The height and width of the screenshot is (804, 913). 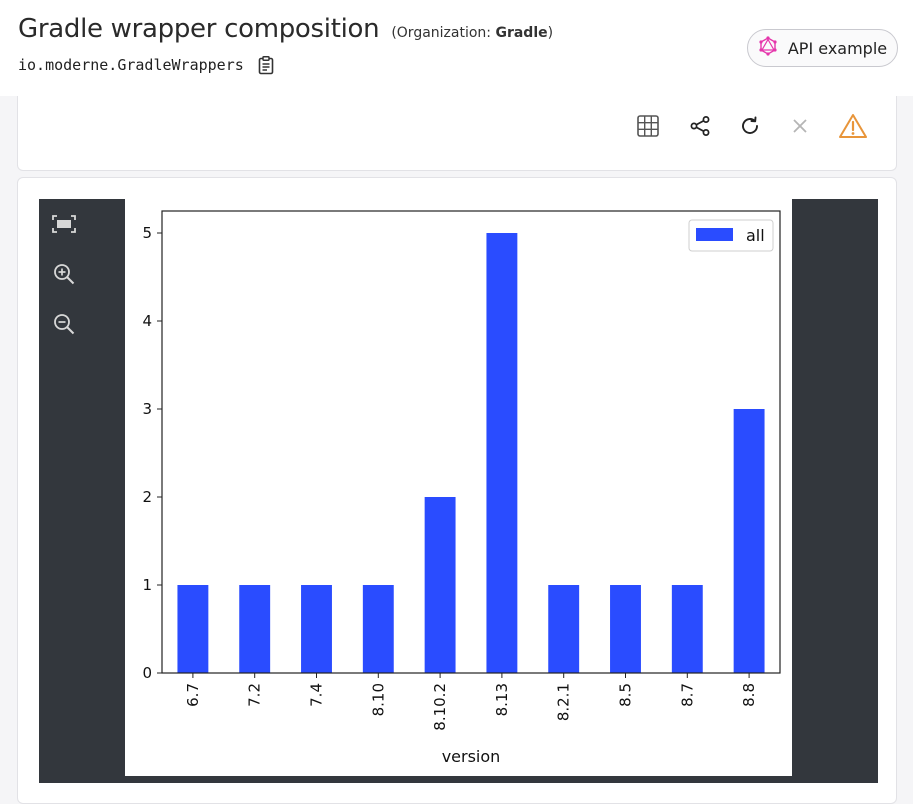 I want to click on x-tick-label: 7.2, so click(x=255, y=695).